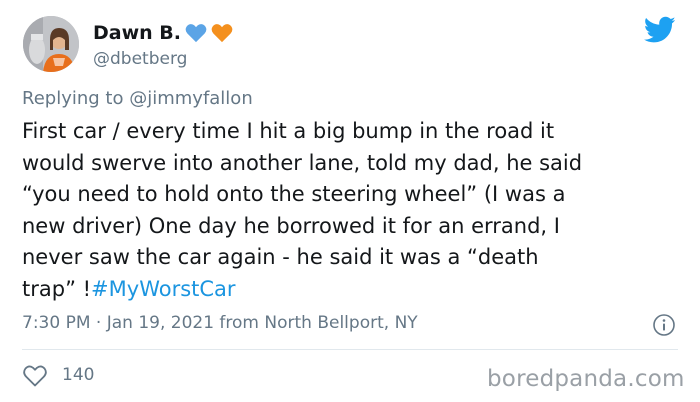 The height and width of the screenshot is (402, 700). What do you see at coordinates (73, 98) in the screenshot?
I see `reply-prefix: Replying to` at bounding box center [73, 98].